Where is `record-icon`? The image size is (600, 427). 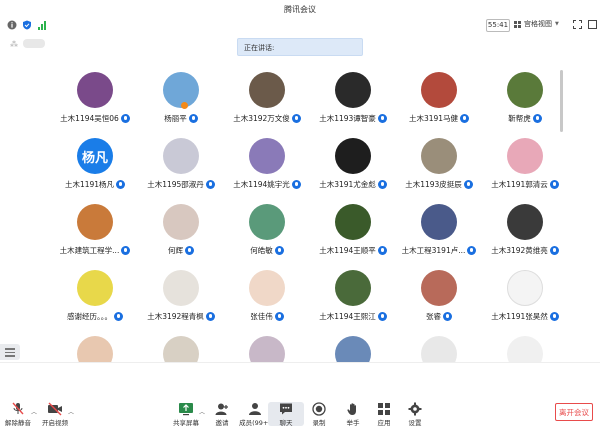 record-icon is located at coordinates (319, 409).